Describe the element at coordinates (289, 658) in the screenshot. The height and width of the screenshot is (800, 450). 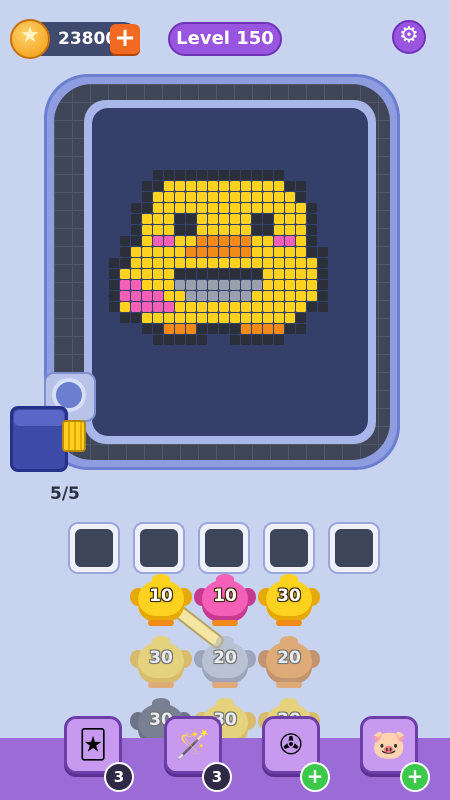
I see `bird-value: 20` at that location.